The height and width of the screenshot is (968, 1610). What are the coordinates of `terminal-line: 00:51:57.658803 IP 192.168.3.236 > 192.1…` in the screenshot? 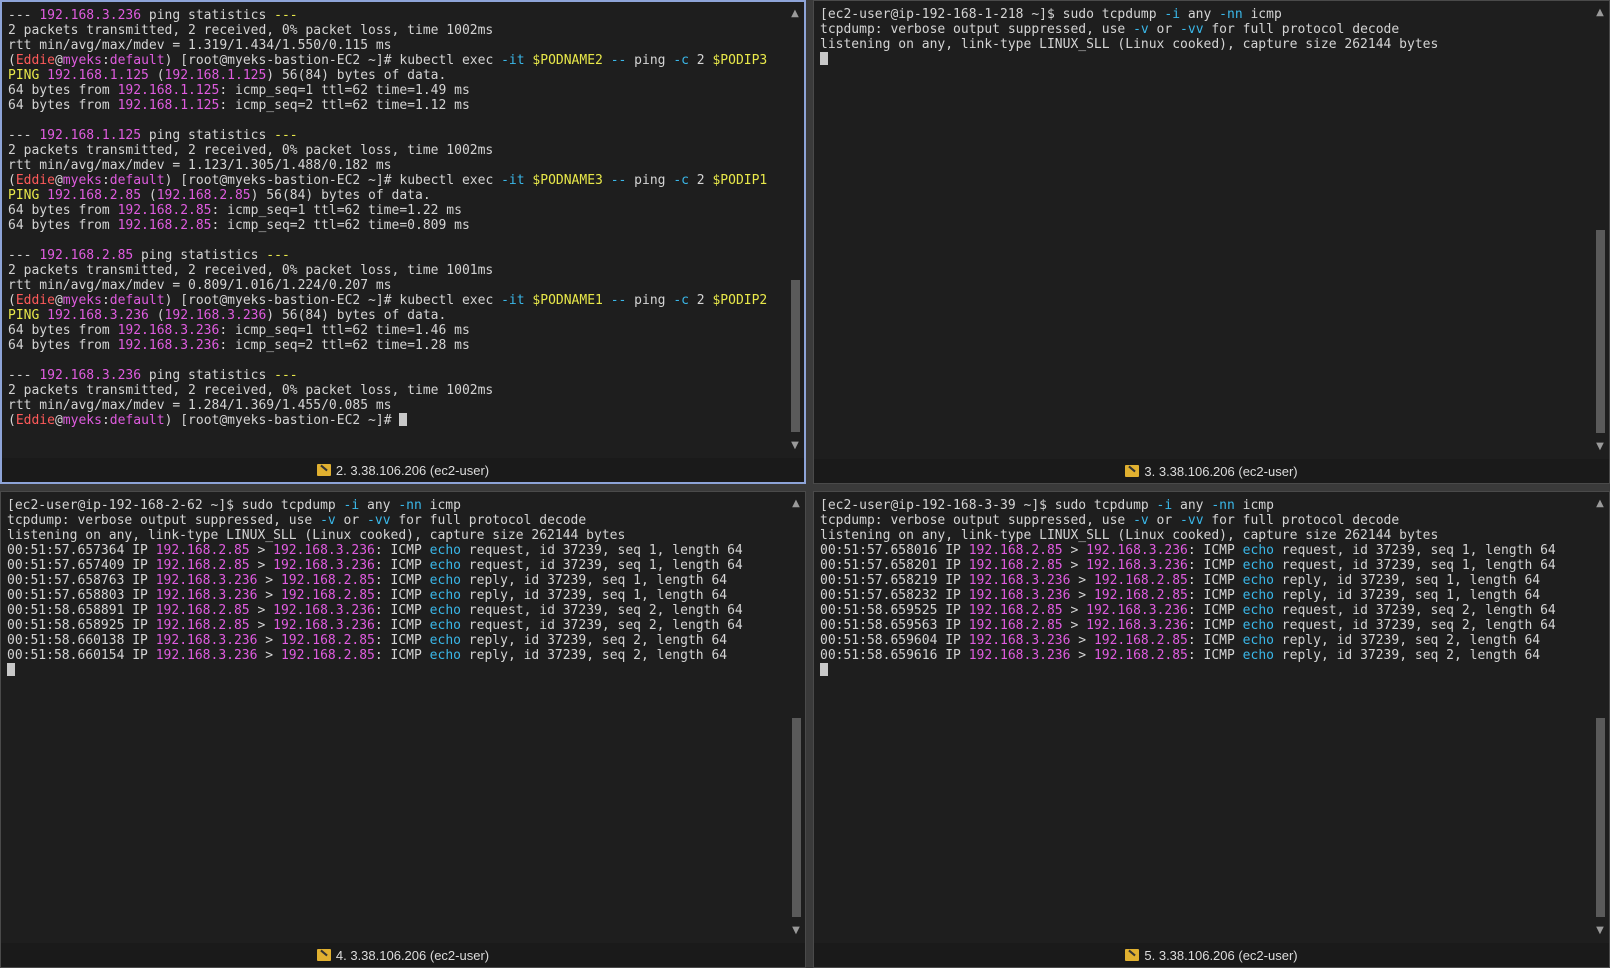 It's located at (396, 595).